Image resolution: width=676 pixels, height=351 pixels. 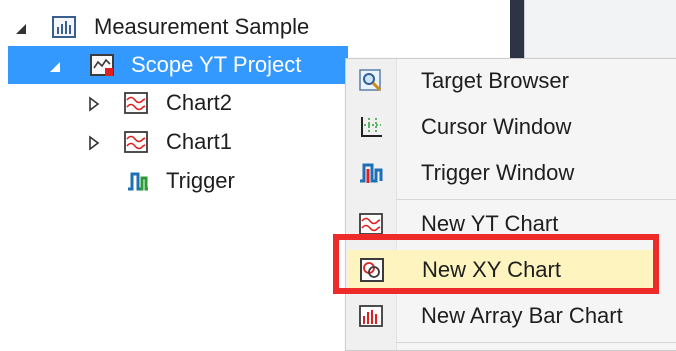 I want to click on menu-item-label: New Array Bar Chart, so click(x=522, y=315).